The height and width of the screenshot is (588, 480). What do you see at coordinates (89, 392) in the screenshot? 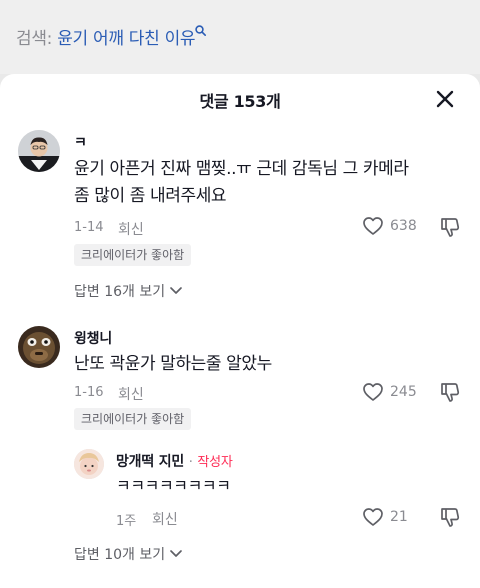
I see `comment-date: 1-16` at bounding box center [89, 392].